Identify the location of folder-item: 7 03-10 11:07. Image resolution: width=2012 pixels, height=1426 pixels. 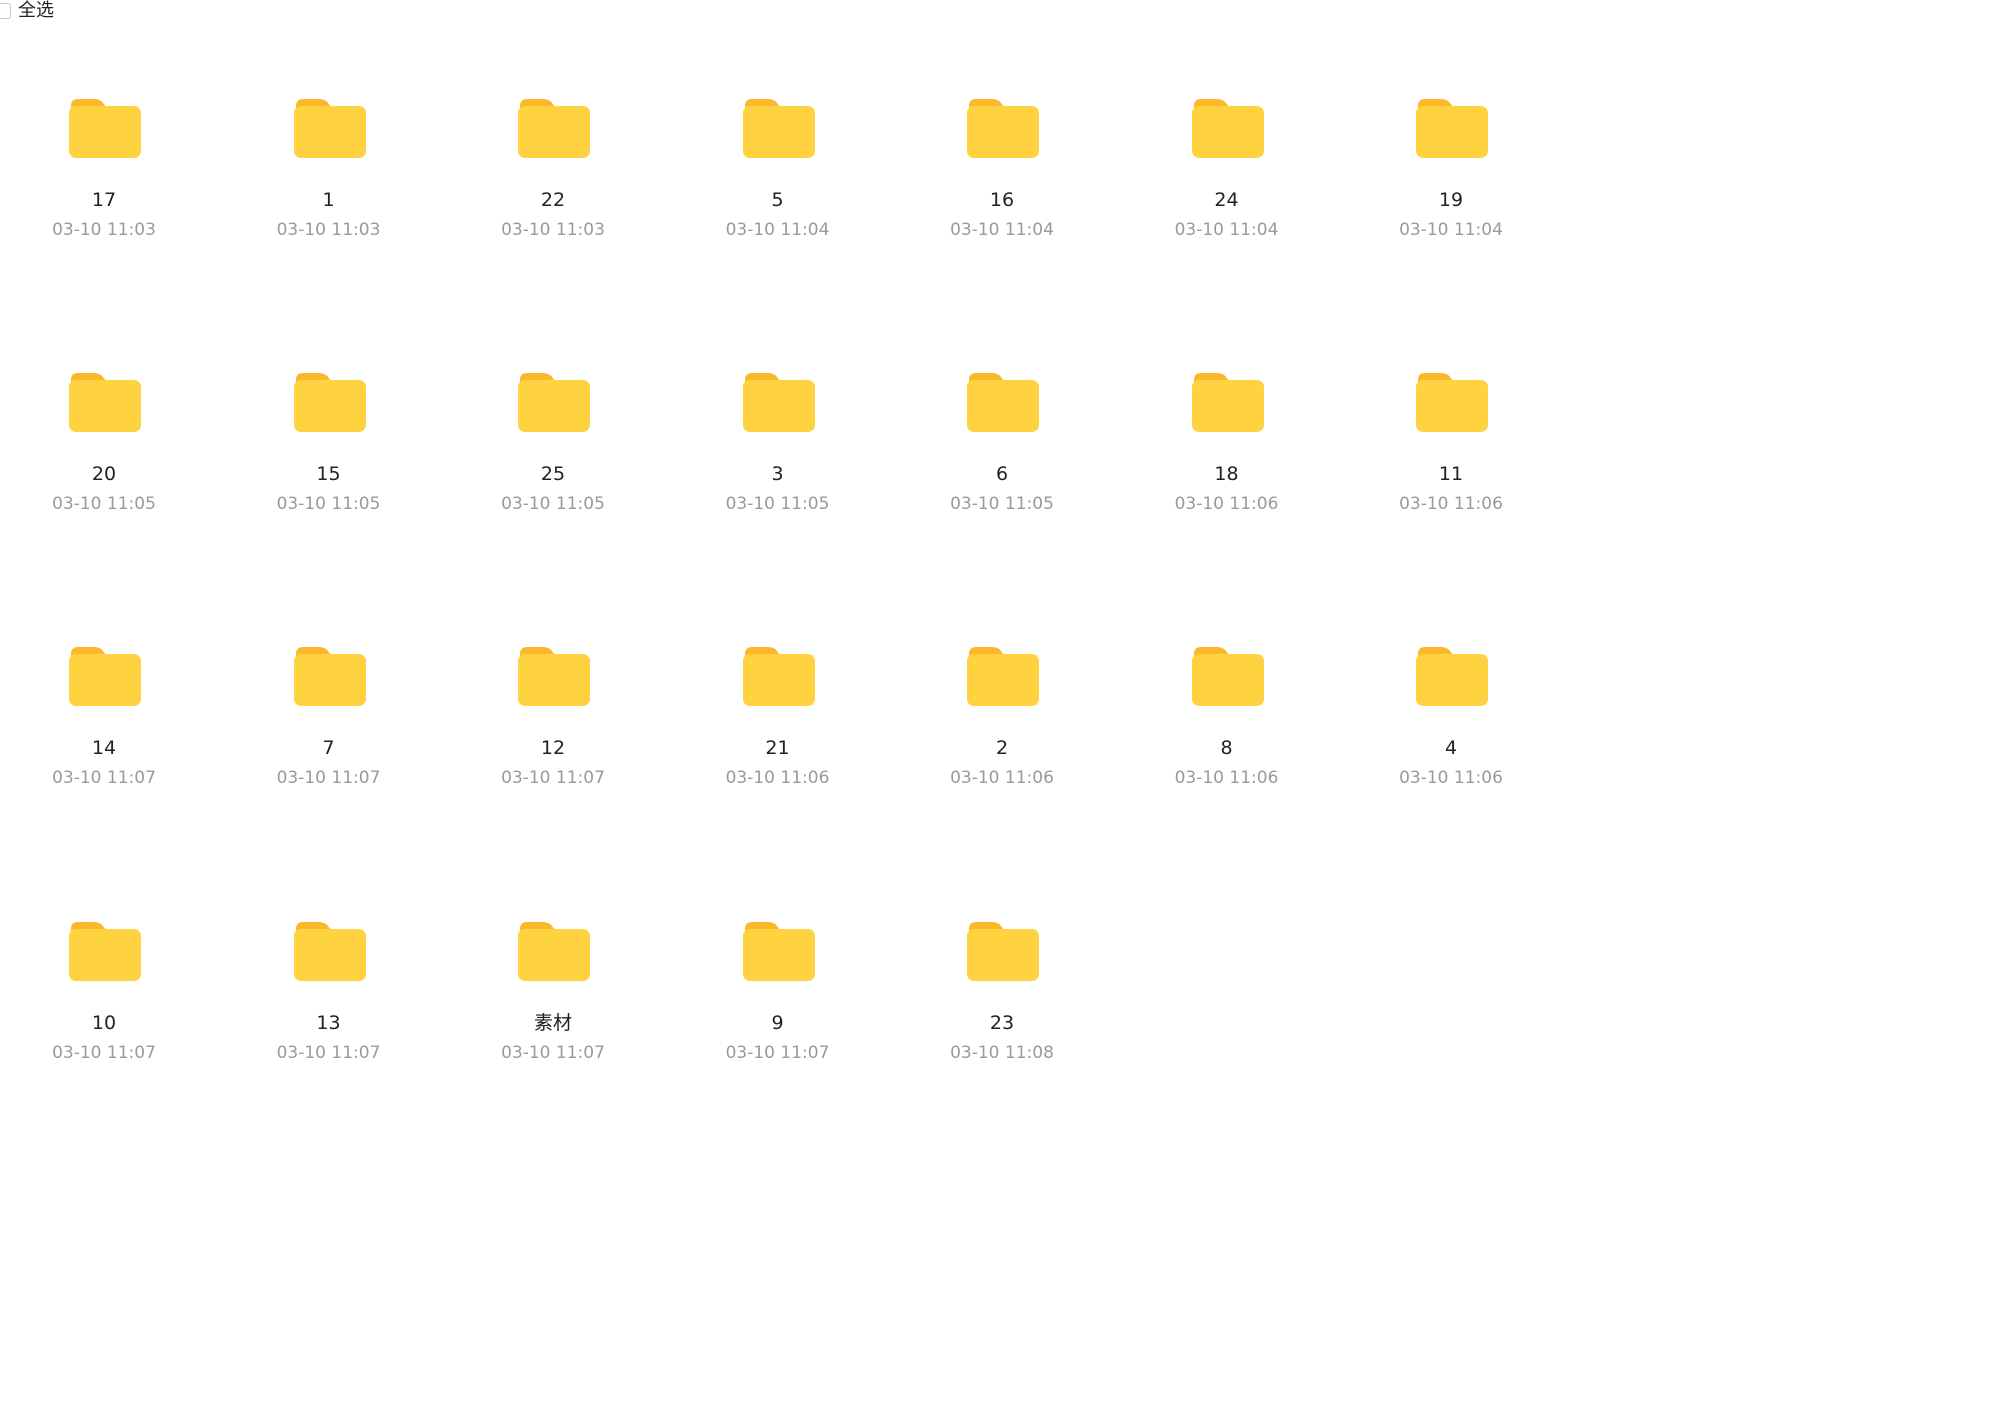
(329, 716).